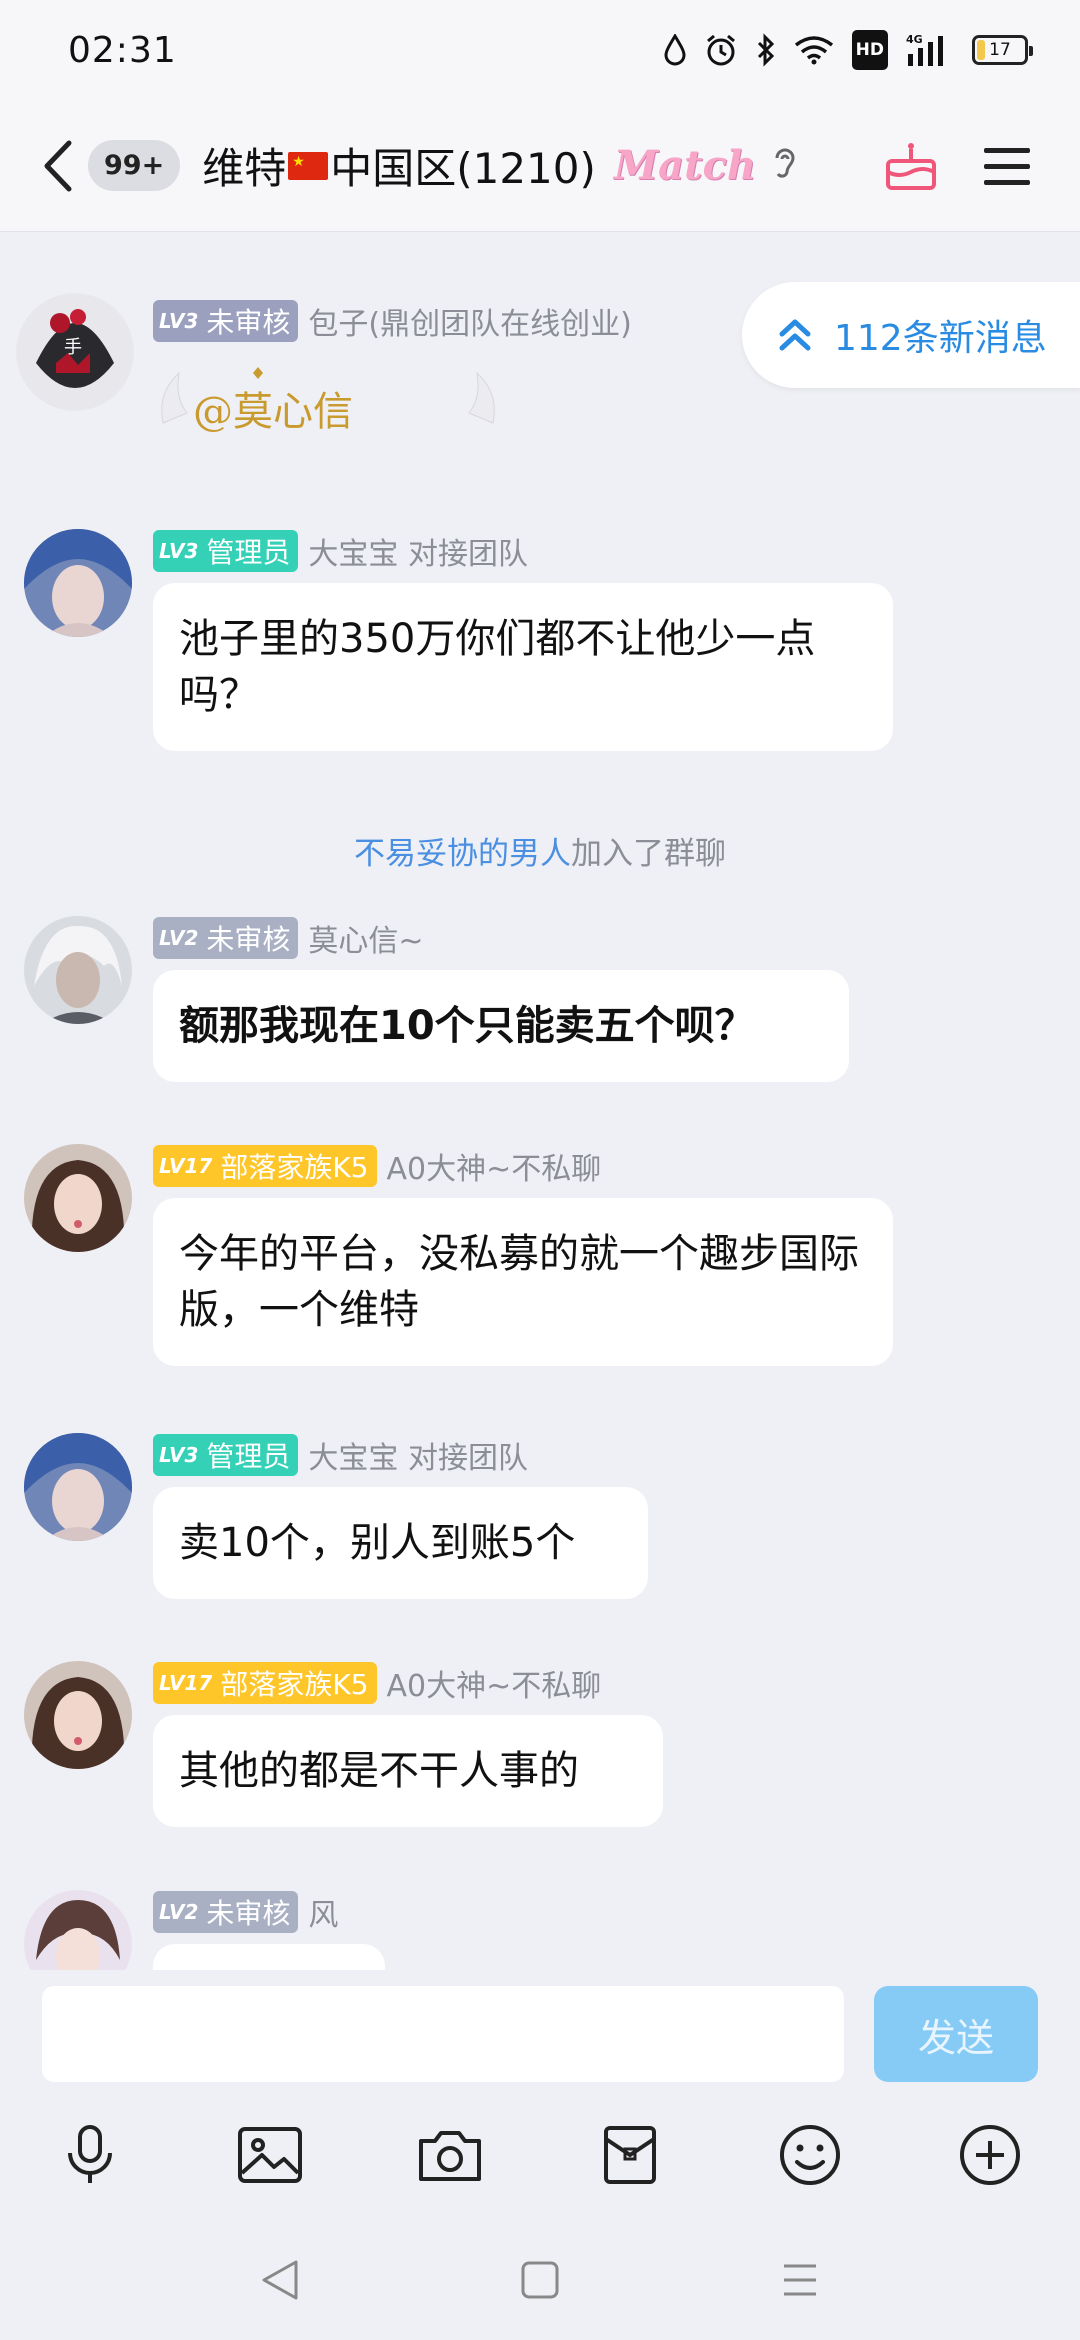  I want to click on nav-home-button, so click(540, 2280).